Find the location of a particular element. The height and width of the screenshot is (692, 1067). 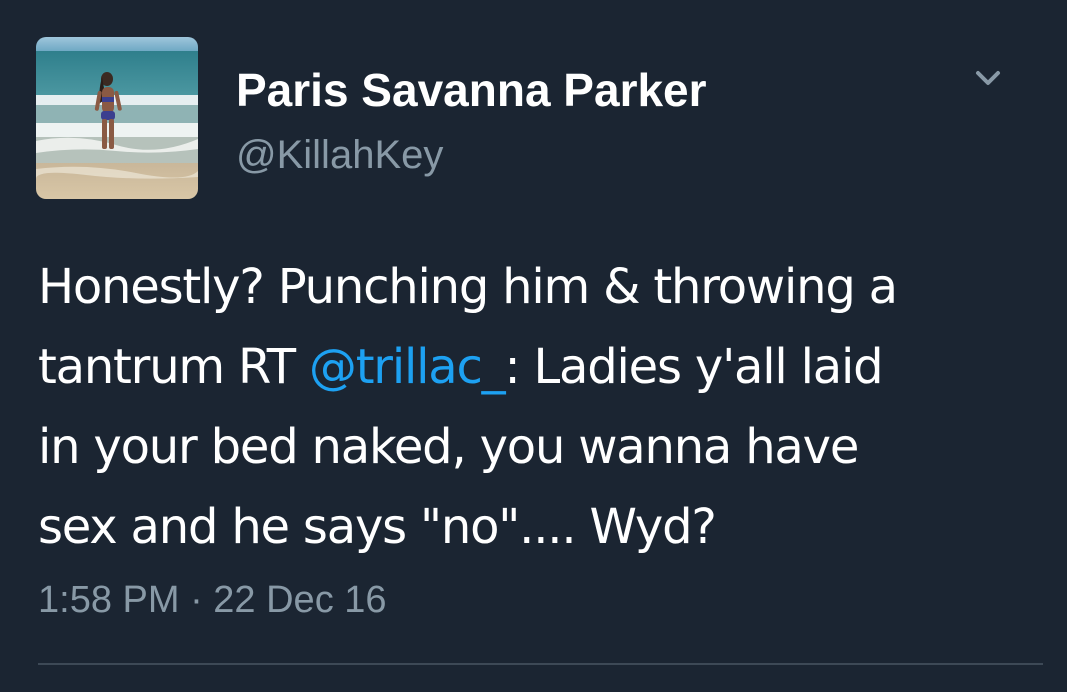

mention-link: @trillac_ is located at coordinates (407, 367).